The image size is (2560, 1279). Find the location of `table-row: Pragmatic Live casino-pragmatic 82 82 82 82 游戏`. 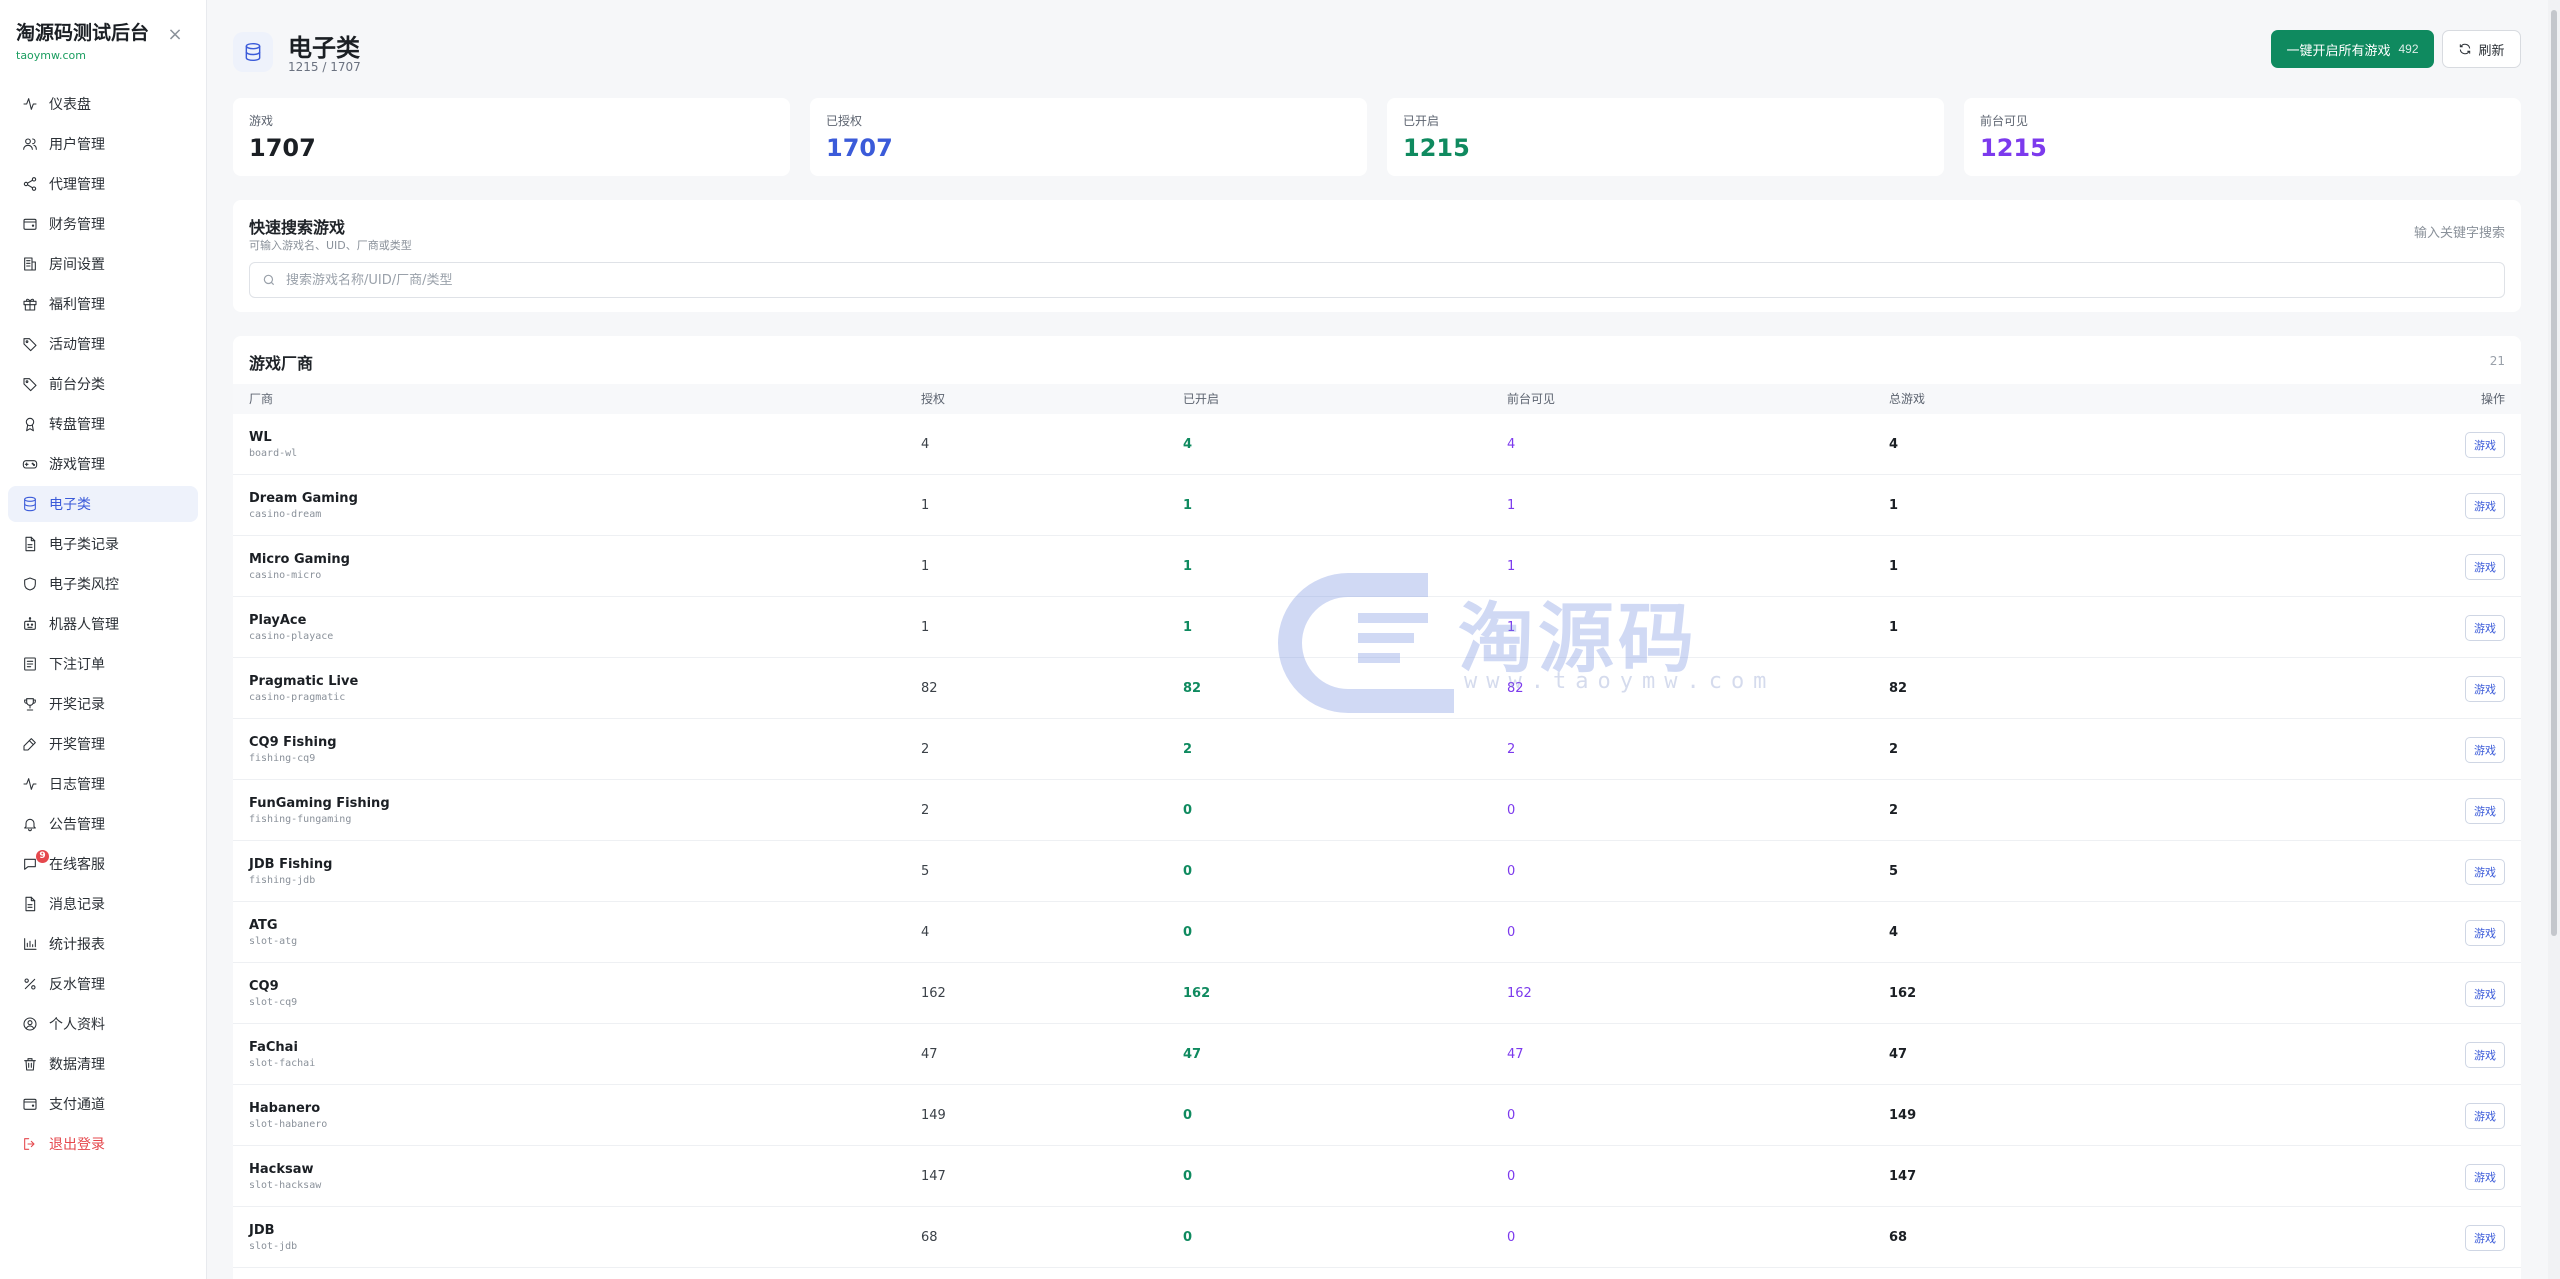

table-row: Pragmatic Live casino-pragmatic 82 82 82 82 游戏 is located at coordinates (1377, 688).